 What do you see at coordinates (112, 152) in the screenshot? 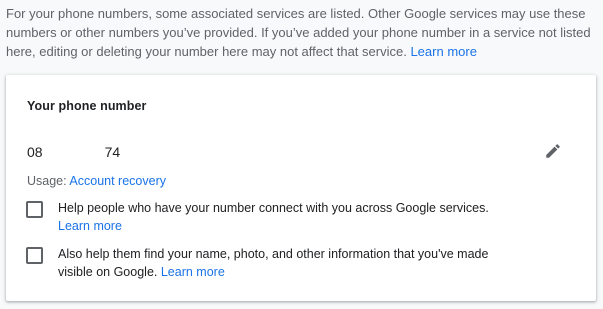
I see `phone-suffix: 74` at bounding box center [112, 152].